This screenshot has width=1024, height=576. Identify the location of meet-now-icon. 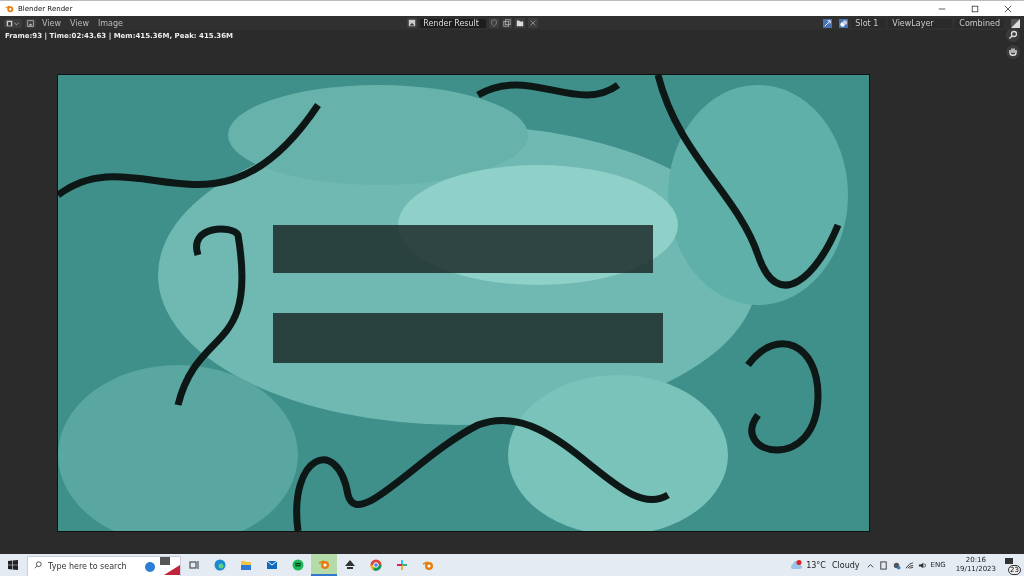
(883, 565).